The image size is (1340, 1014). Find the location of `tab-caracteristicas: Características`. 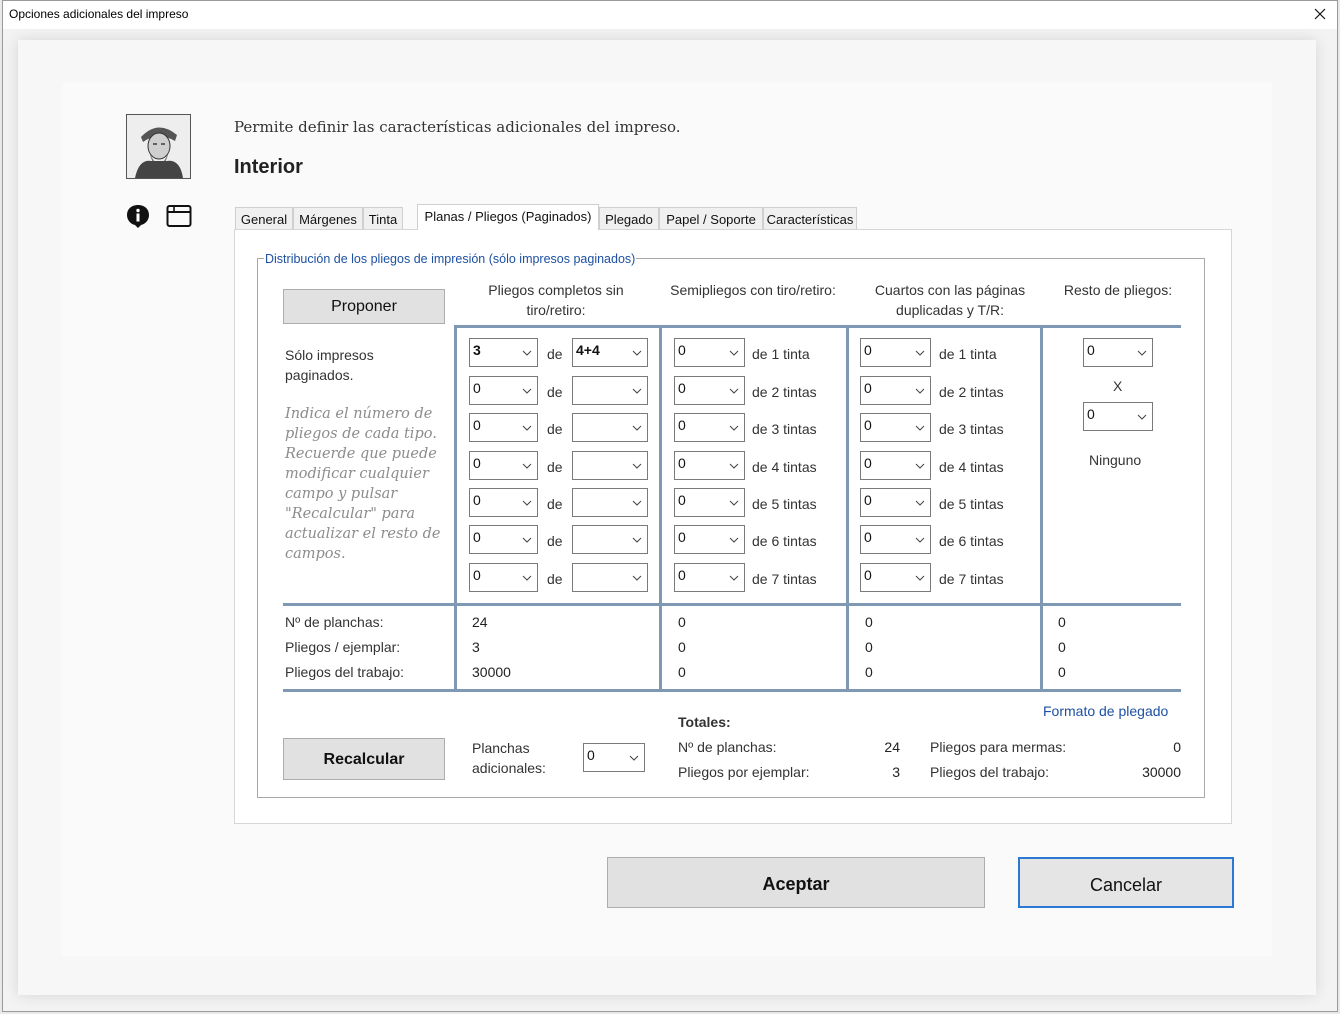

tab-caracteristicas: Características is located at coordinates (810, 218).